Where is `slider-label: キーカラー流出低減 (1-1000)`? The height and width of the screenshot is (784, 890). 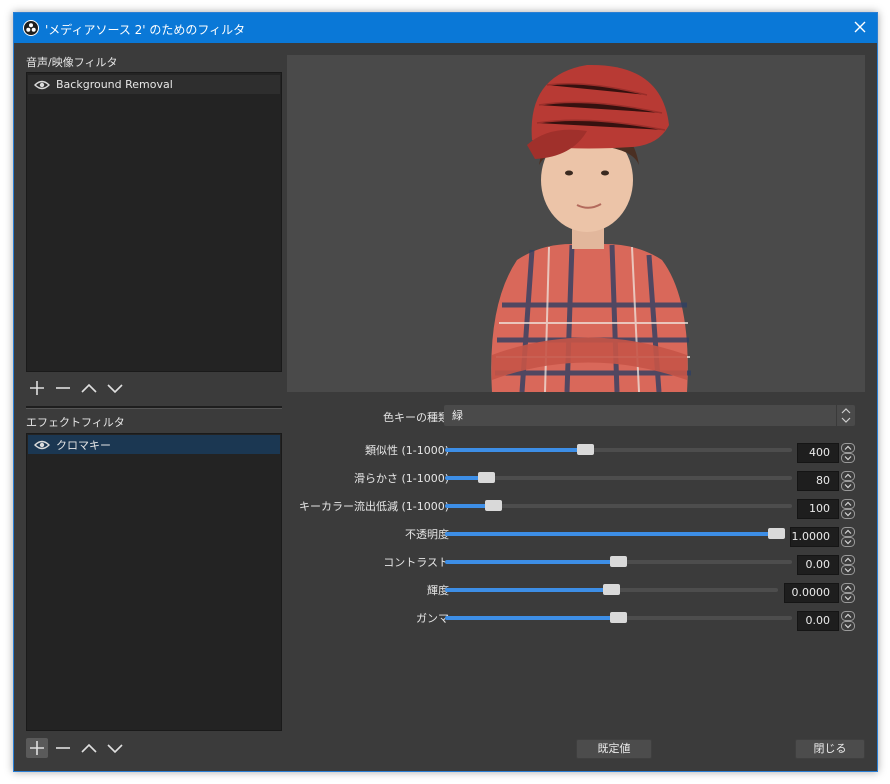
slider-label: キーカラー流出低減 (1-1000) is located at coordinates (373, 506).